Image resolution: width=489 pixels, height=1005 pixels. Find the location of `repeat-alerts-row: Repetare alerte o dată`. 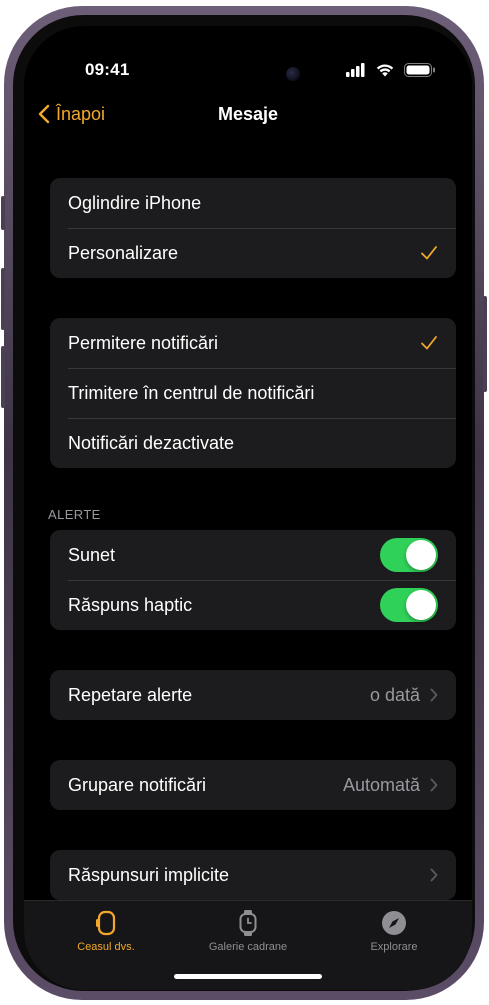

repeat-alerts-row: Repetare alerte o dată is located at coordinates (253, 695).